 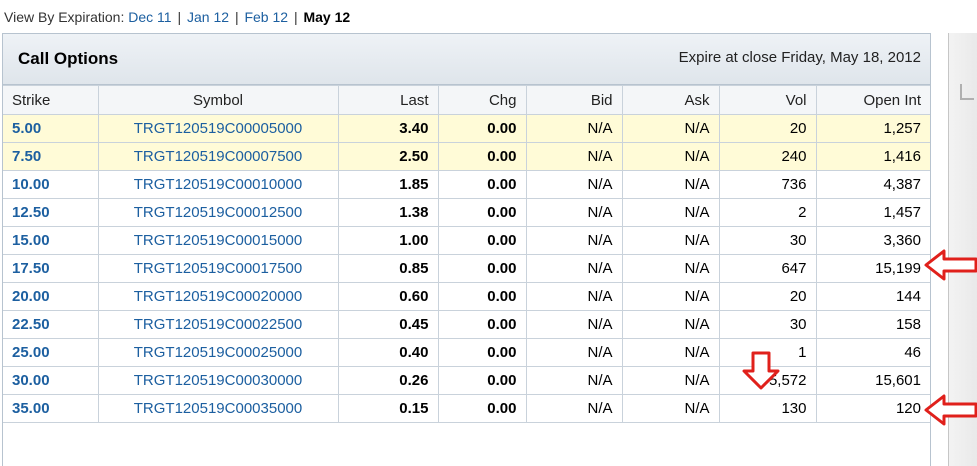 I want to click on last-price-cell: 0.85, so click(x=388, y=268).